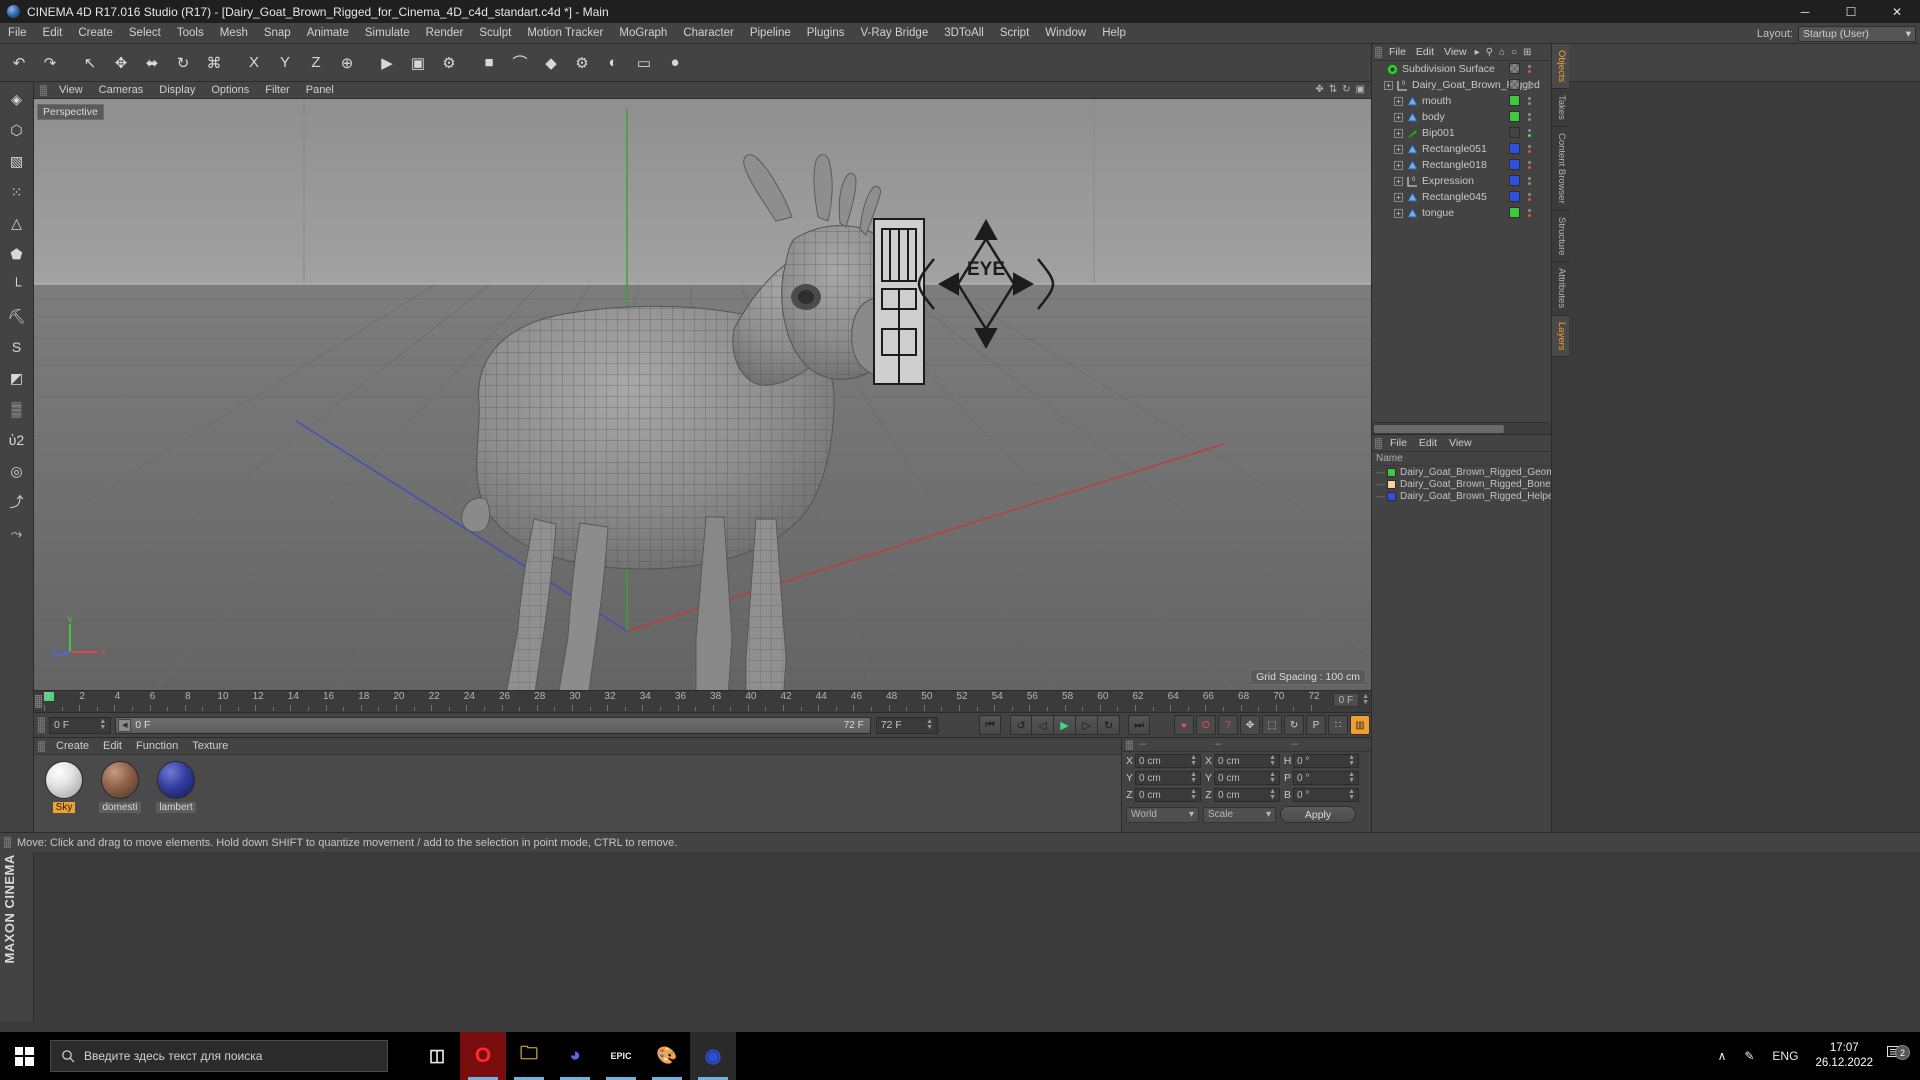 The image size is (1920, 1080). Describe the element at coordinates (1346, 700) in the screenshot. I see `timeline-end-frame-label: 0 F` at that location.